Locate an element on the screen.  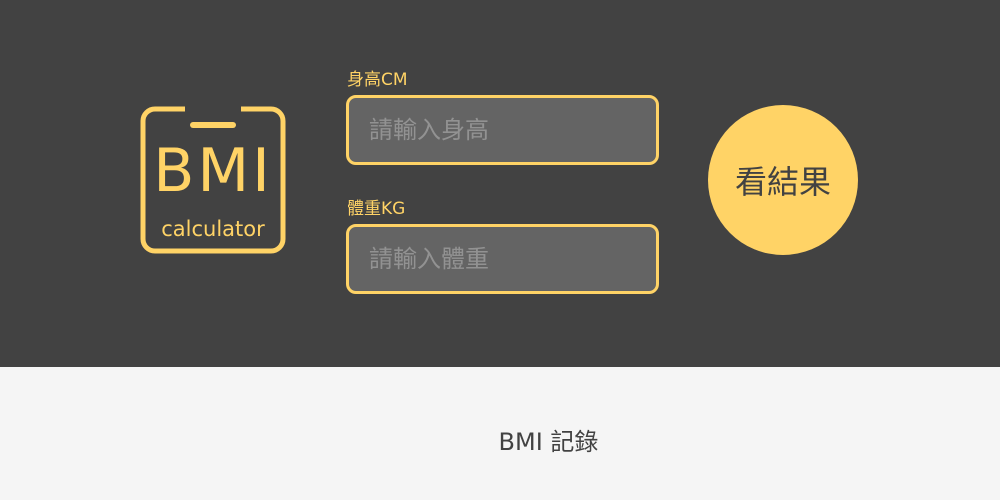
height-input is located at coordinates (502, 130).